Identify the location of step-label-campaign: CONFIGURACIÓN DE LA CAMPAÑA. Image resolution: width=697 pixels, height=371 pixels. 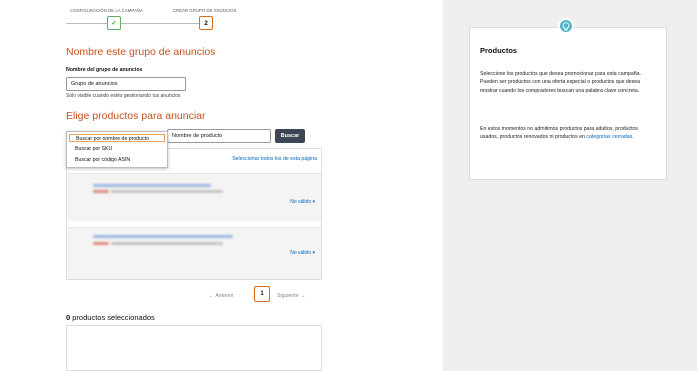
(106, 10).